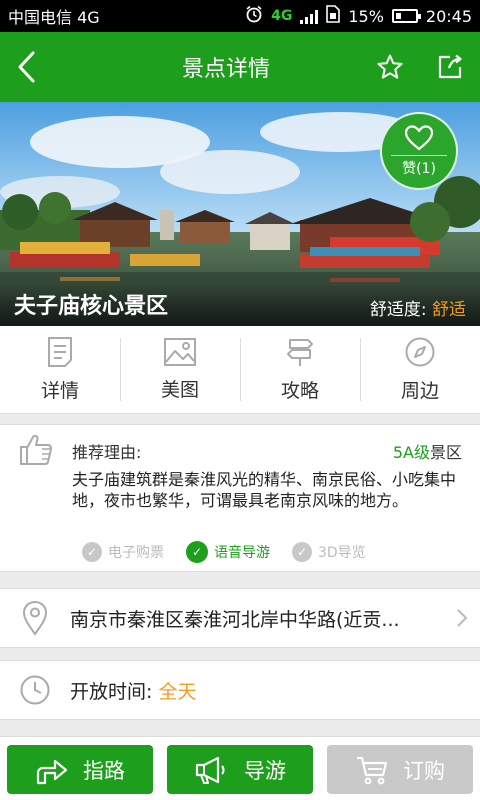 The image size is (480, 800). Describe the element at coordinates (309, 16) in the screenshot. I see `signal-icon` at that location.